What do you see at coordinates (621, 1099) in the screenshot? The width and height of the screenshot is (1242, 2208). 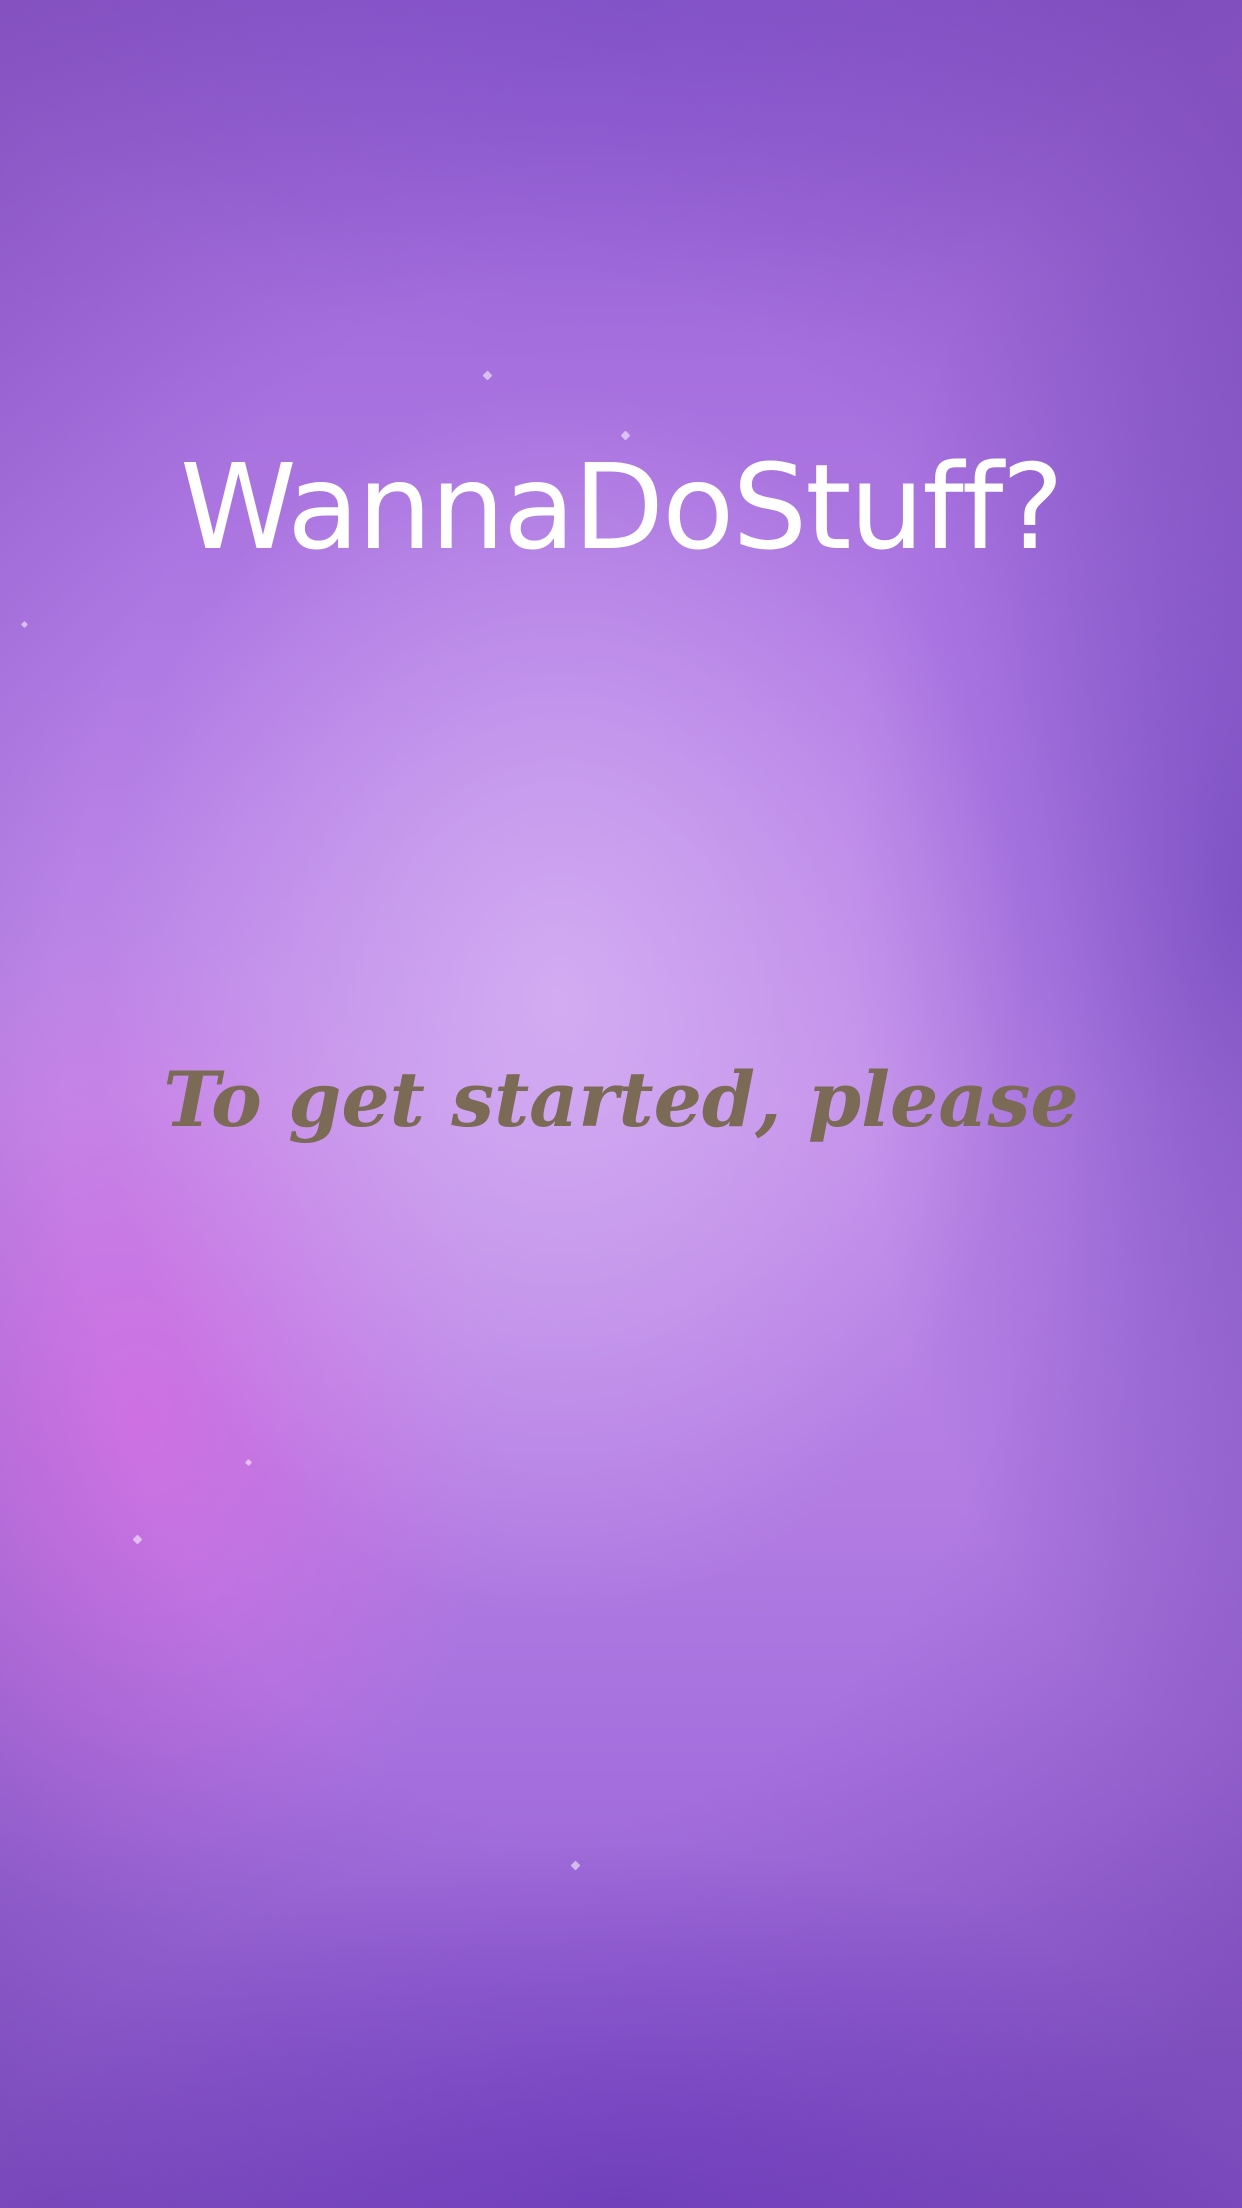 I see `get-started-prompt: To get started, please` at bounding box center [621, 1099].